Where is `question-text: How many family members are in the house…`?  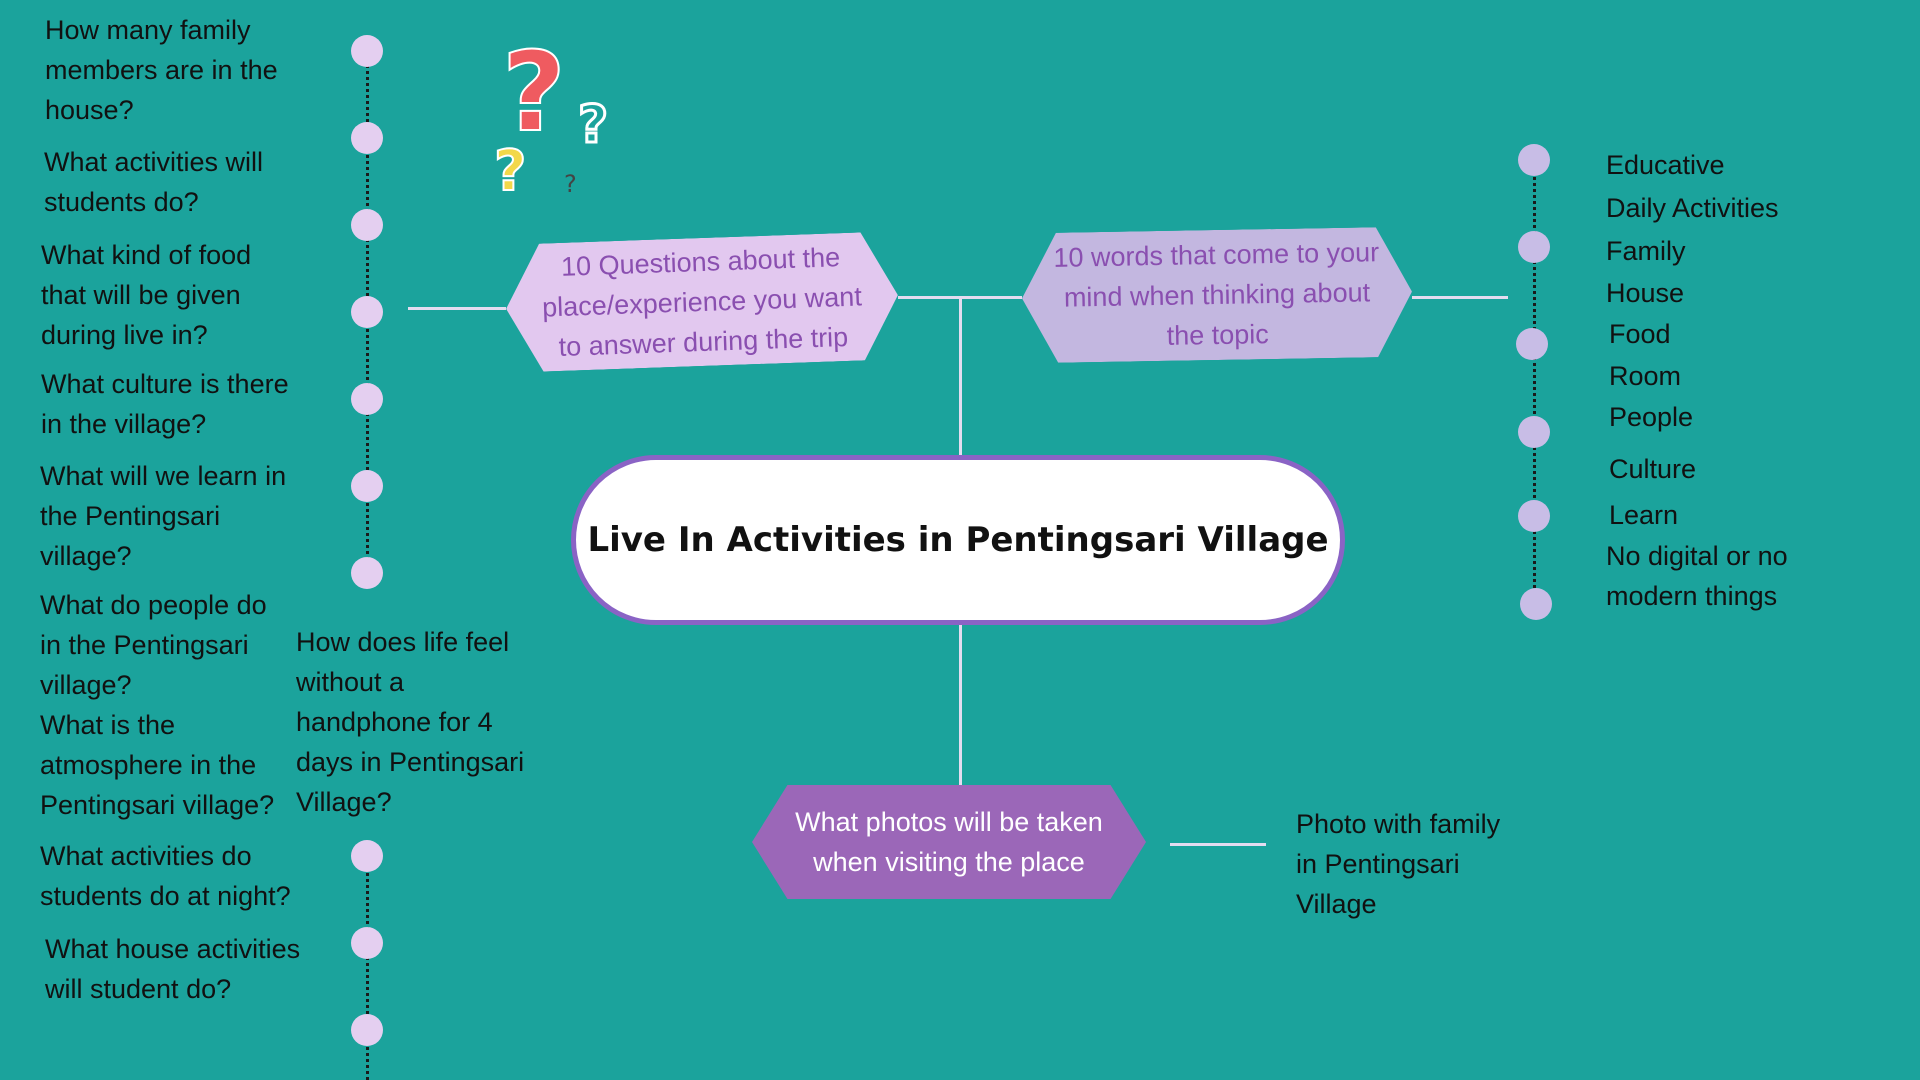
question-text: How many family members are in the house… is located at coordinates (161, 70).